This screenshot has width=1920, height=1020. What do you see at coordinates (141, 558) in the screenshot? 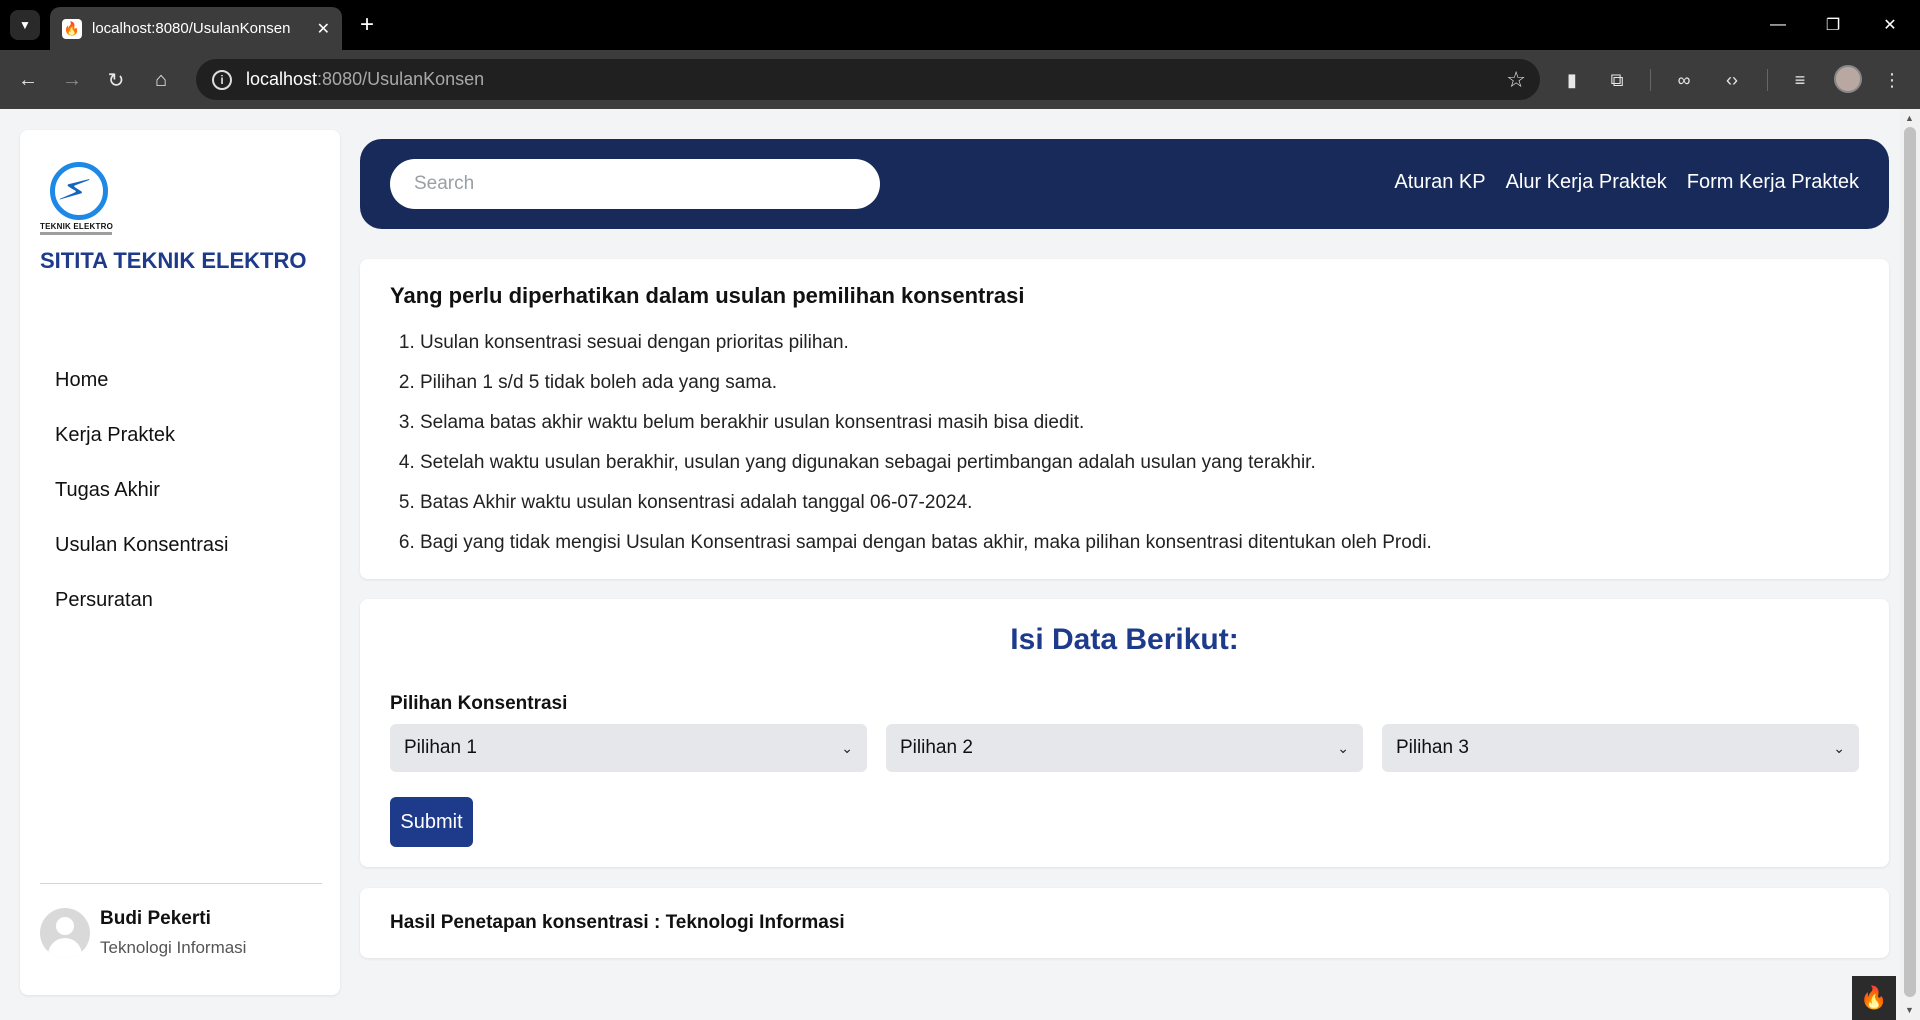
I see `sidebar-item-usulan-konsentrasi: Usulan Konsentrasi` at bounding box center [141, 558].